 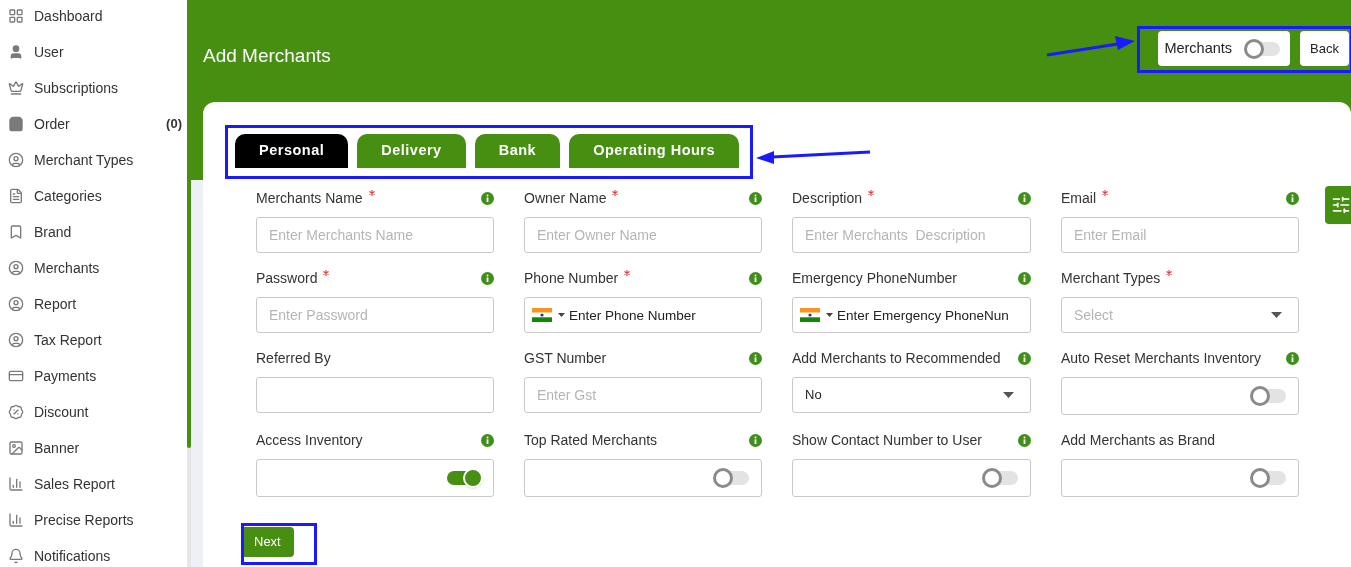 I want to click on tab: Operating Hours, so click(x=654, y=151).